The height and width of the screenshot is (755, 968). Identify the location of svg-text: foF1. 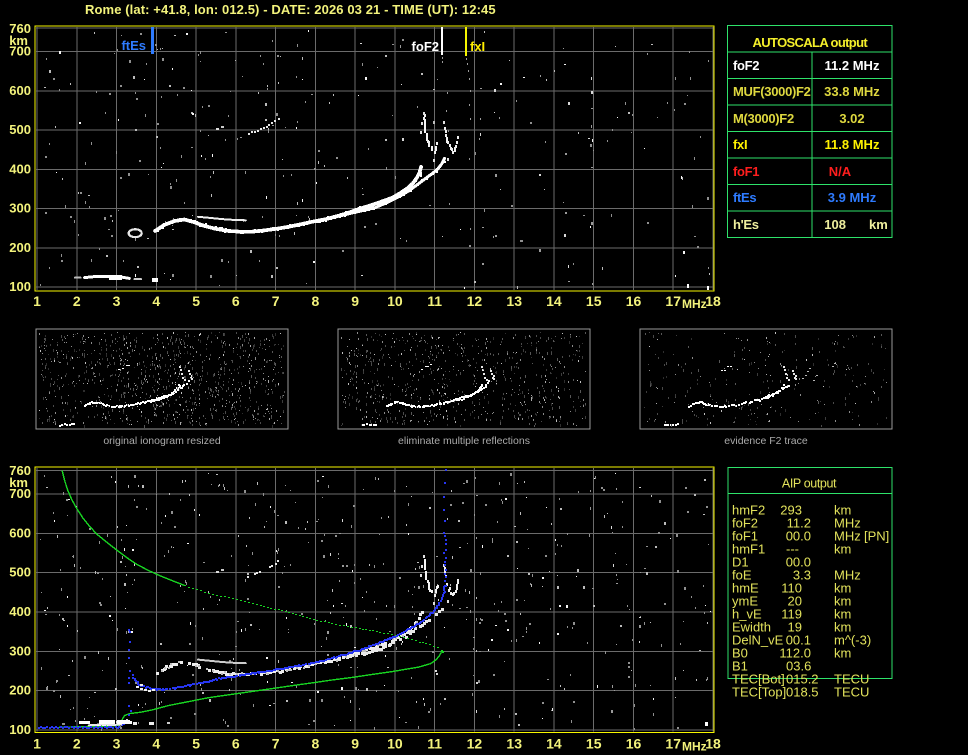
(746, 171).